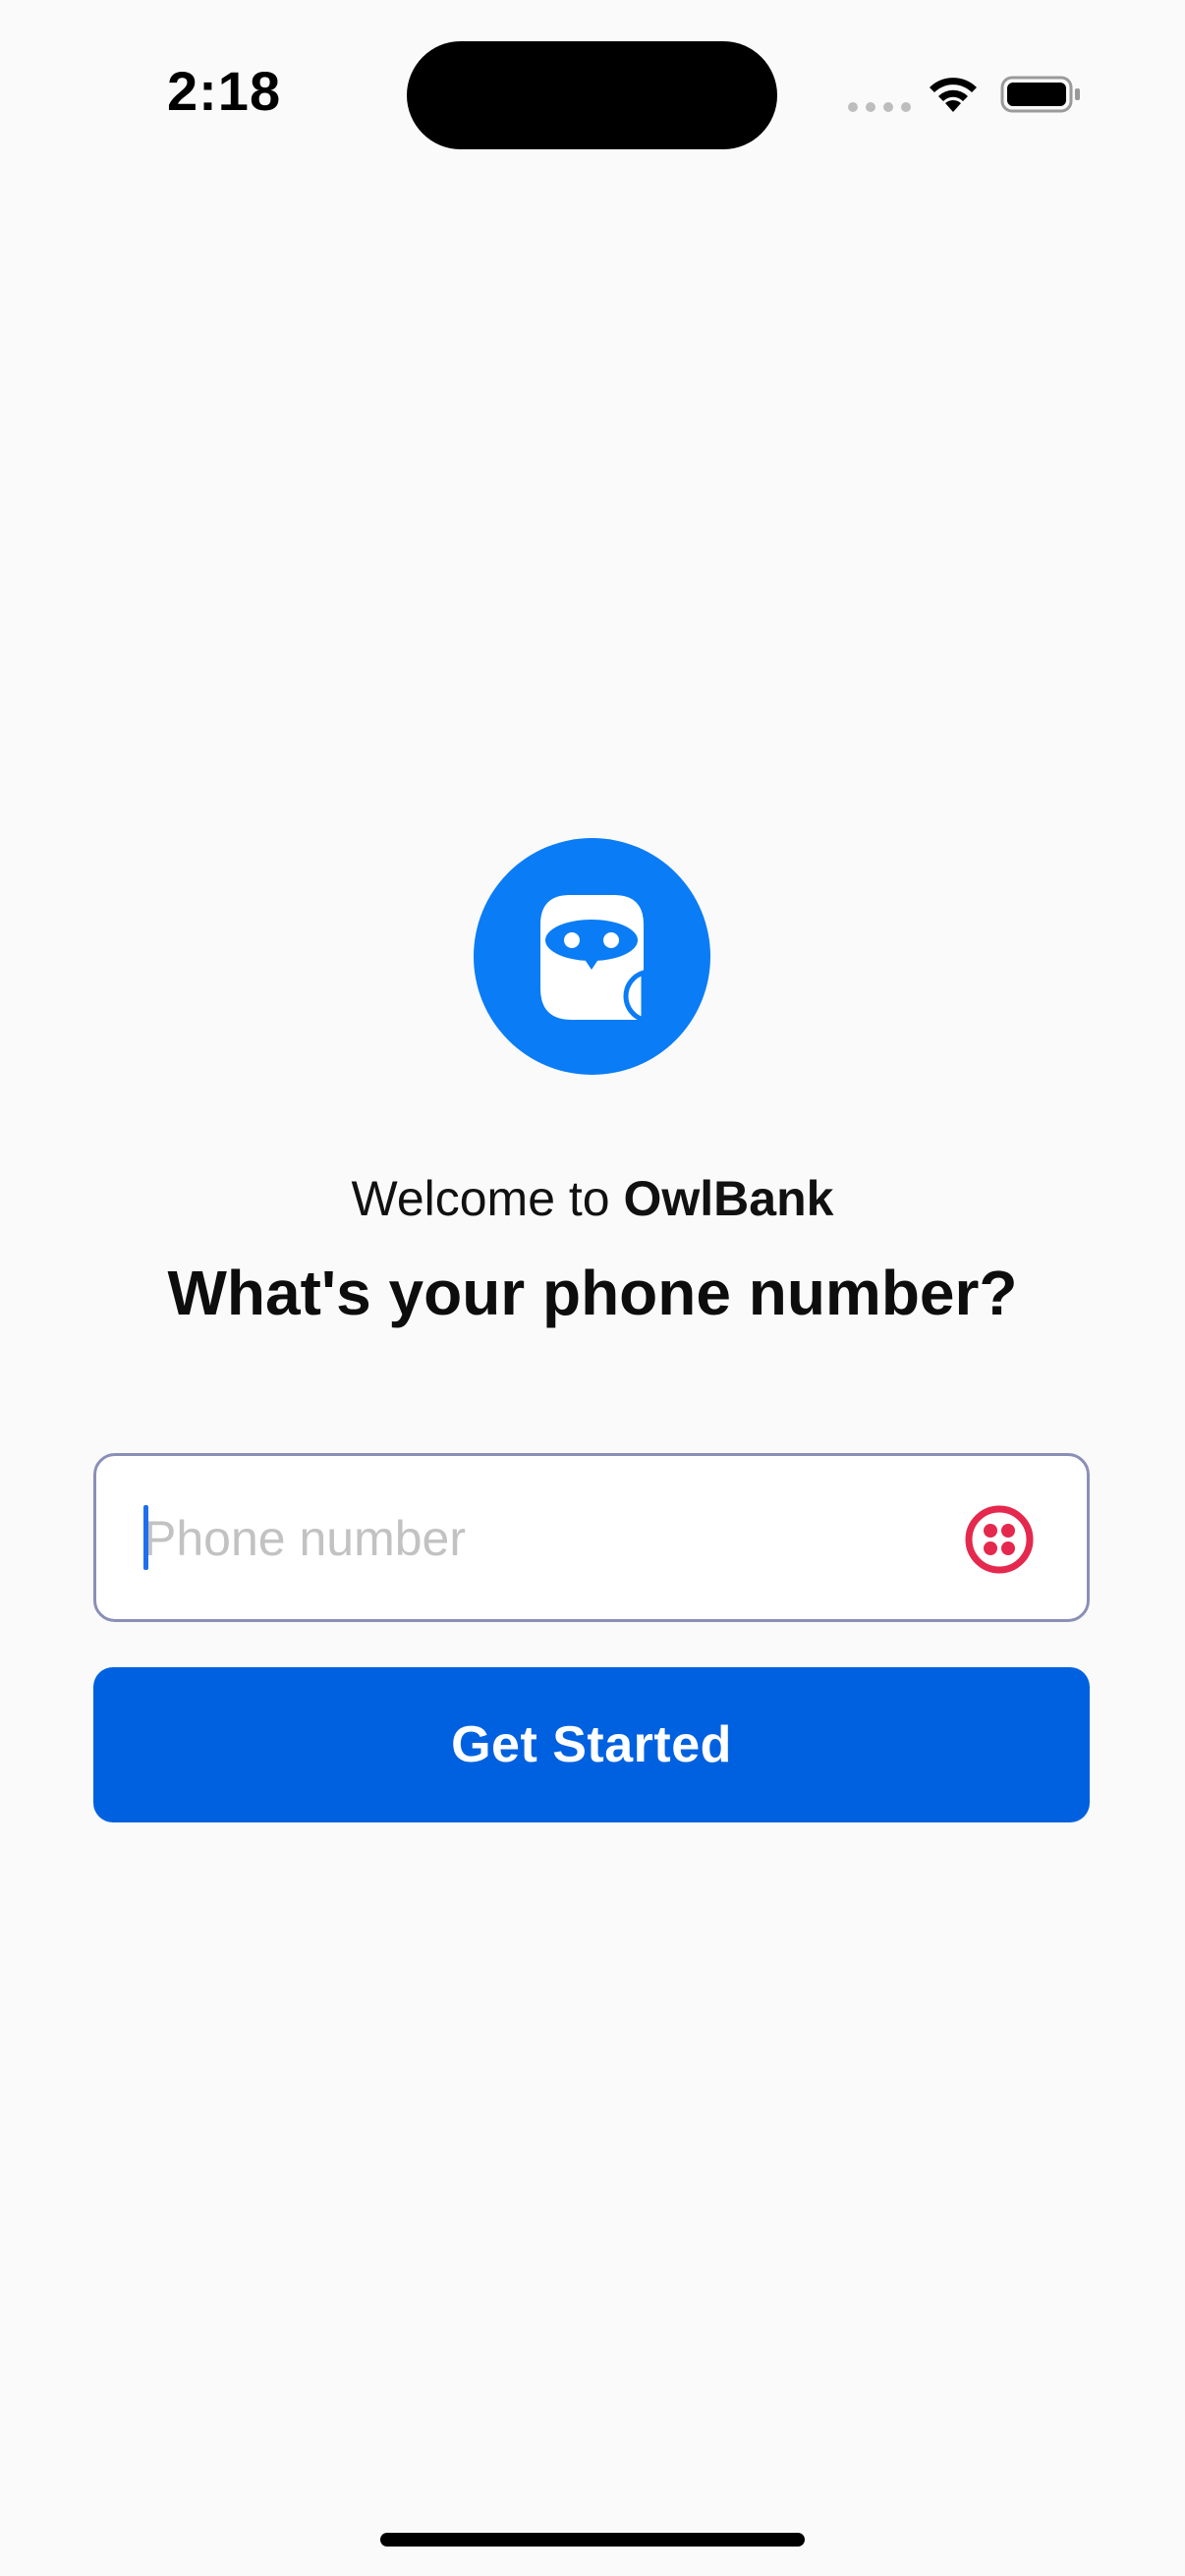 Image resolution: width=1185 pixels, height=2576 pixels. I want to click on status-time: 2:18, so click(225, 91).